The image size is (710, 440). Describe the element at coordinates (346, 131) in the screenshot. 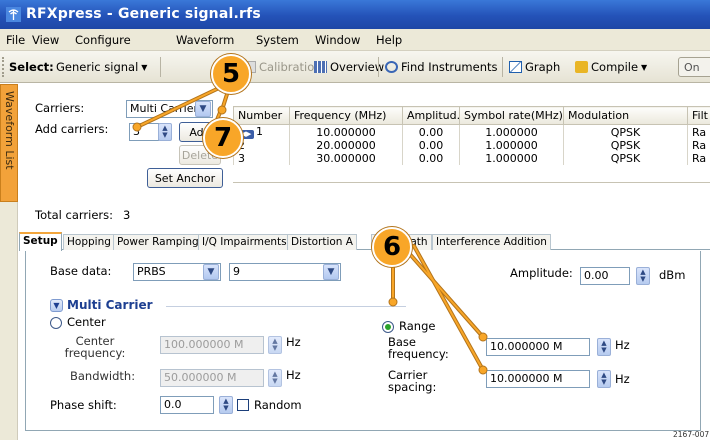

I see `table-cell: 10.000000` at that location.